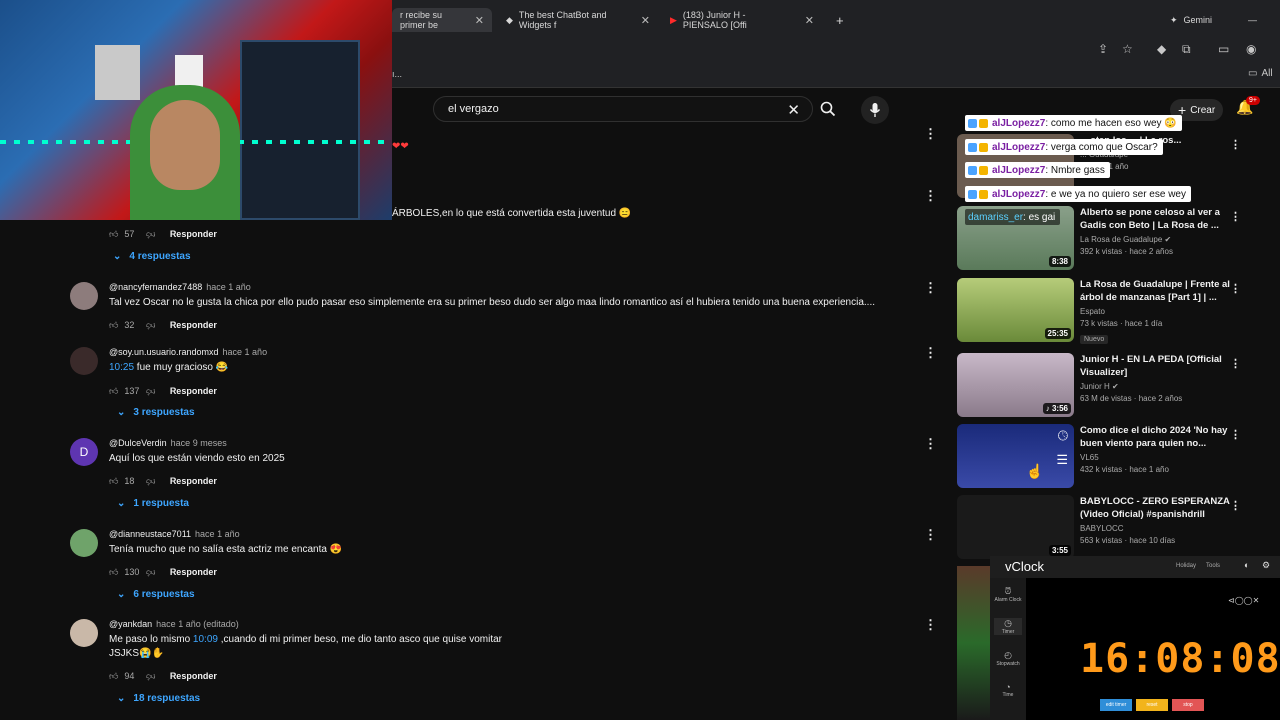 This screenshot has height=720, width=1280. Describe the element at coordinates (793, 110) in the screenshot. I see `clear-search-icon: ✕` at that location.